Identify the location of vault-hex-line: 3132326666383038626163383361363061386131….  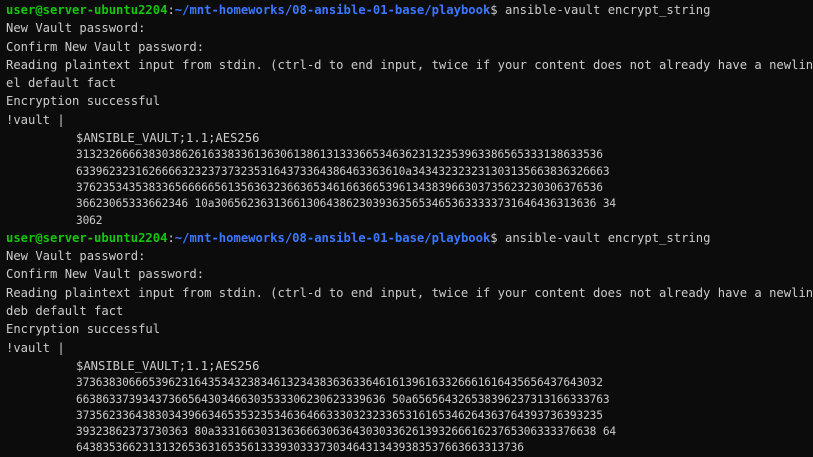
(339, 155).